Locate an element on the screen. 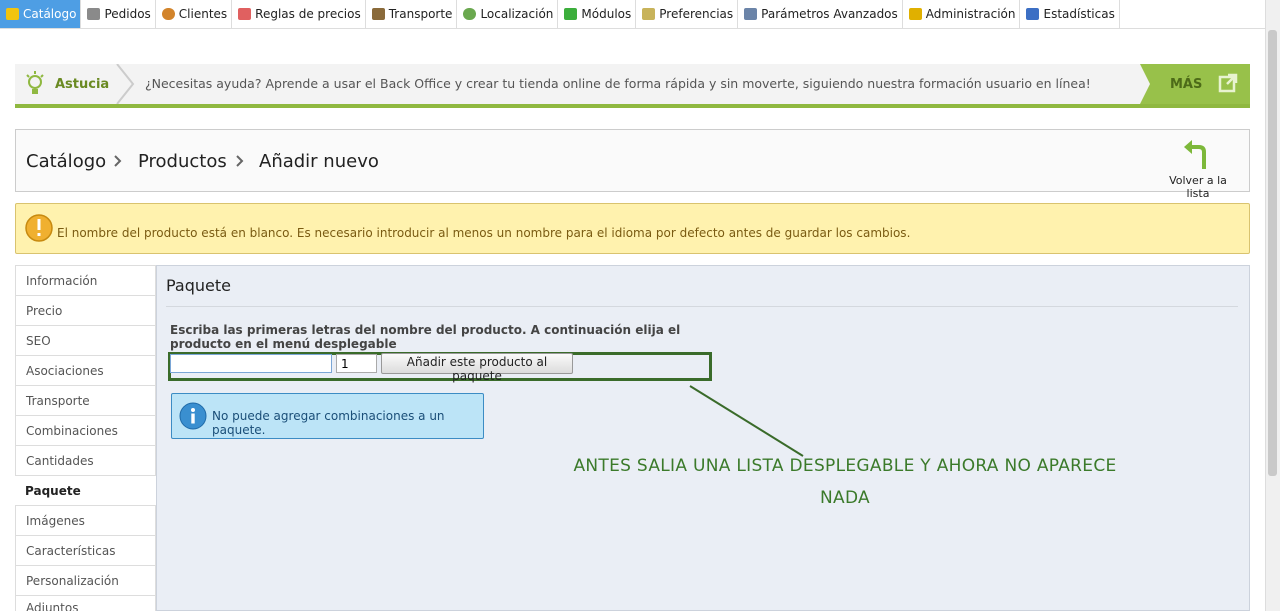 The image size is (1280, 611). wrench-icon is located at coordinates (751, 14).